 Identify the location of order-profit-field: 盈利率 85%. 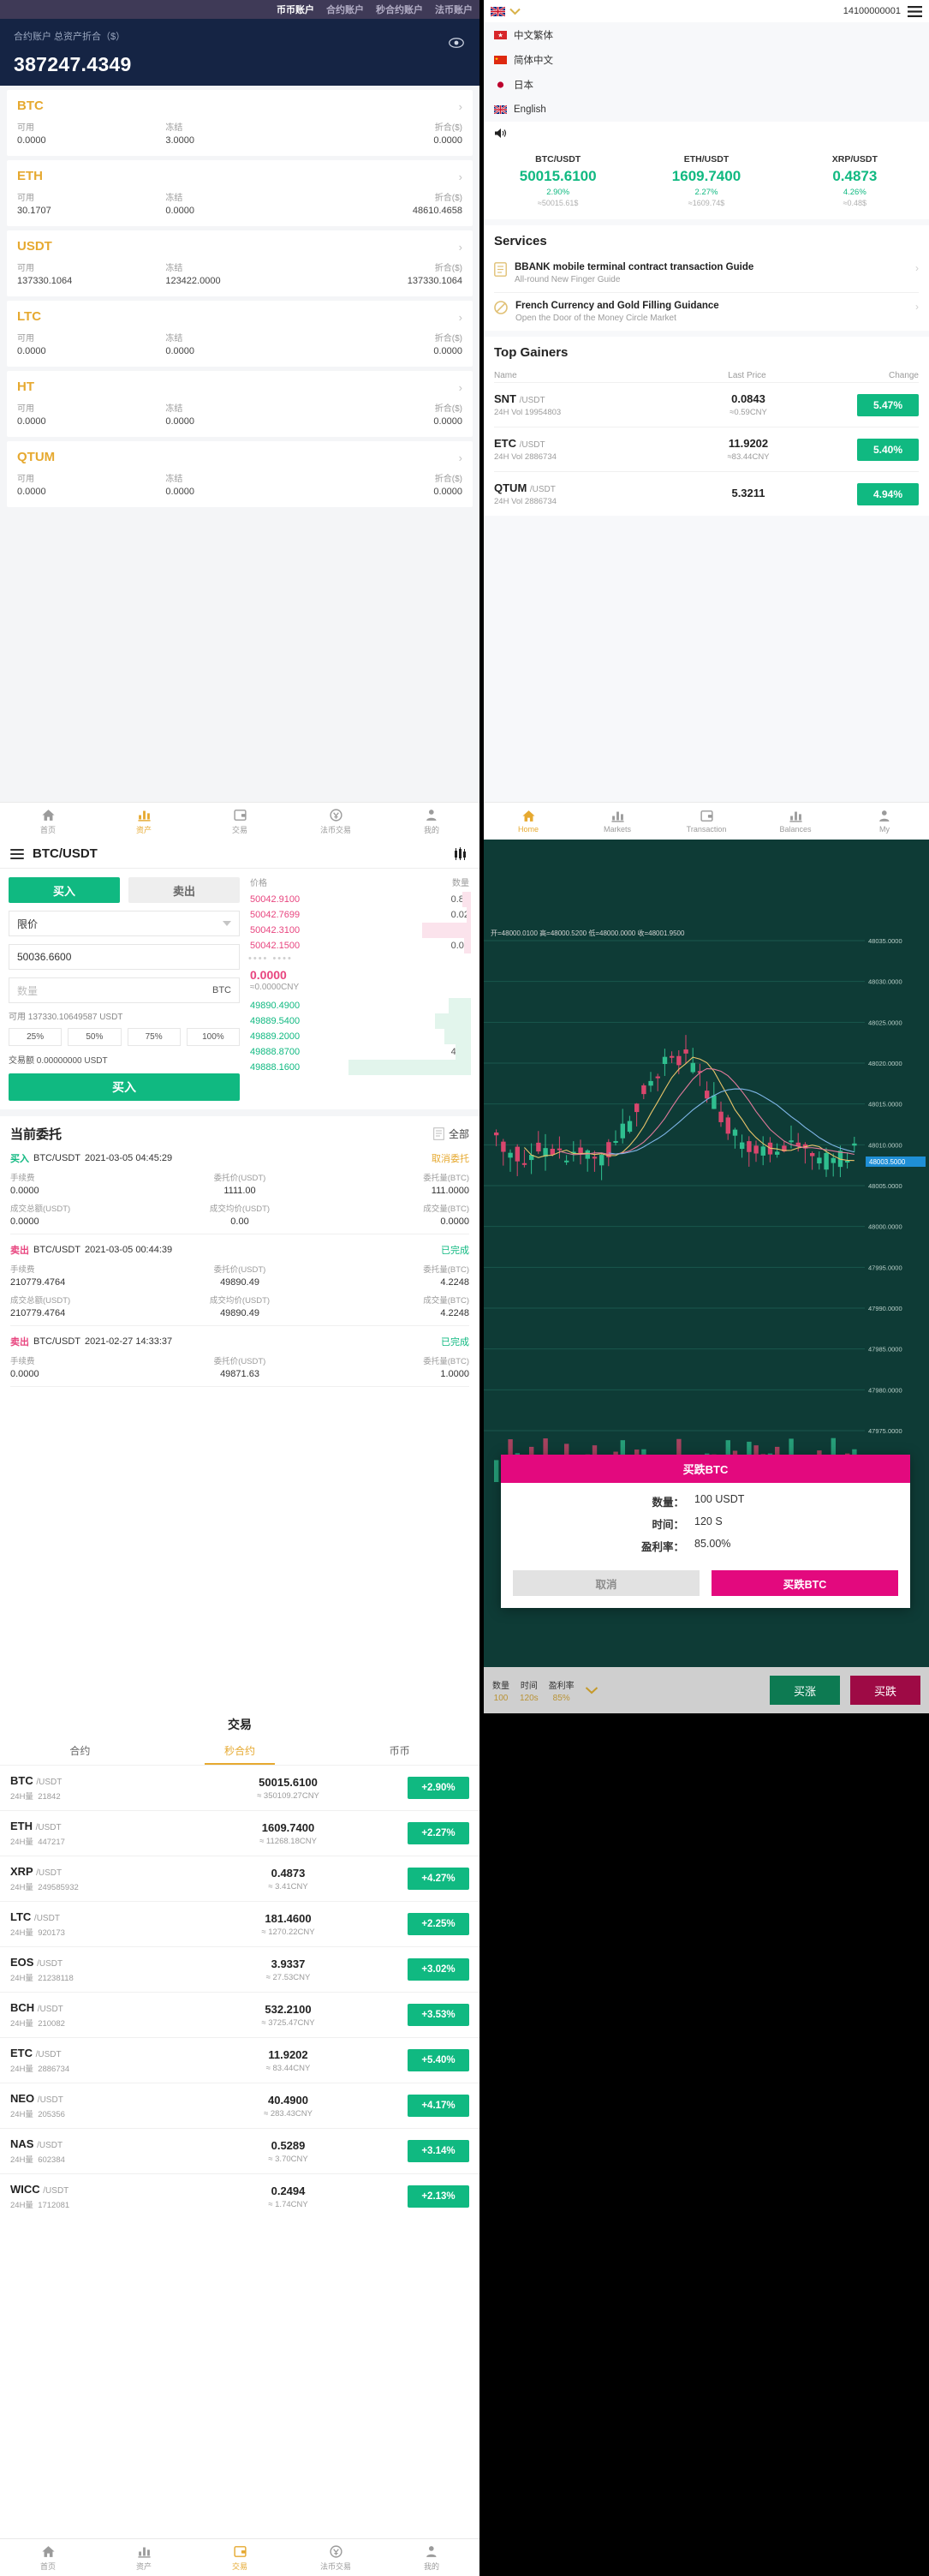
(562, 1691).